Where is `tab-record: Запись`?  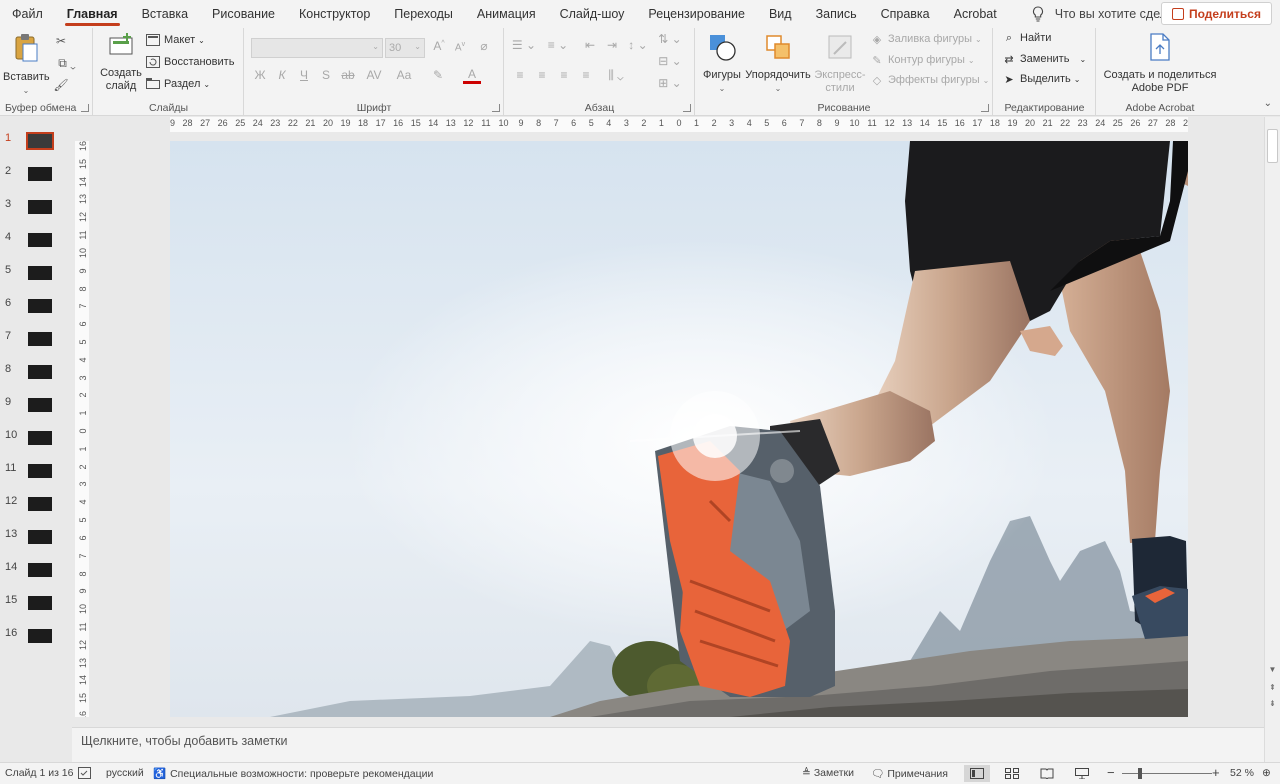
tab-record: Запись is located at coordinates (836, 14).